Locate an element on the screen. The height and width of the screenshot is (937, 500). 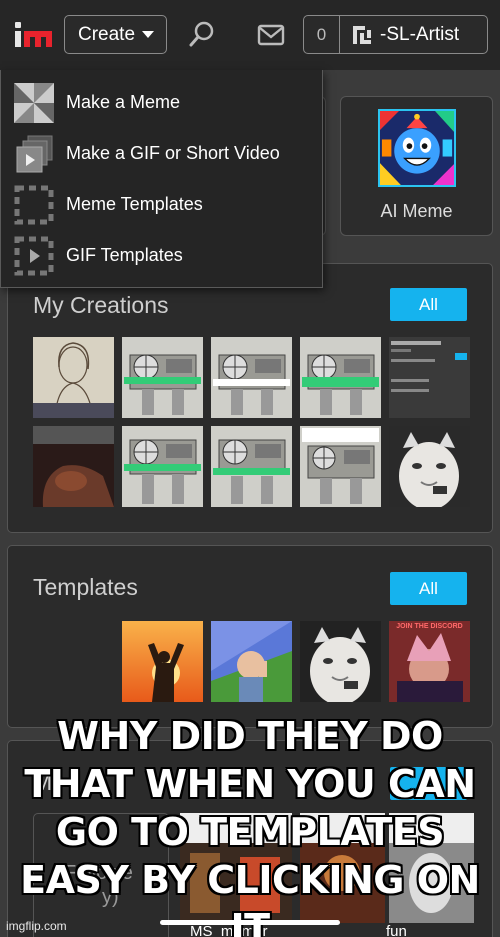
menu-label-gif-templates: GIF Templates is located at coordinates (124, 255).